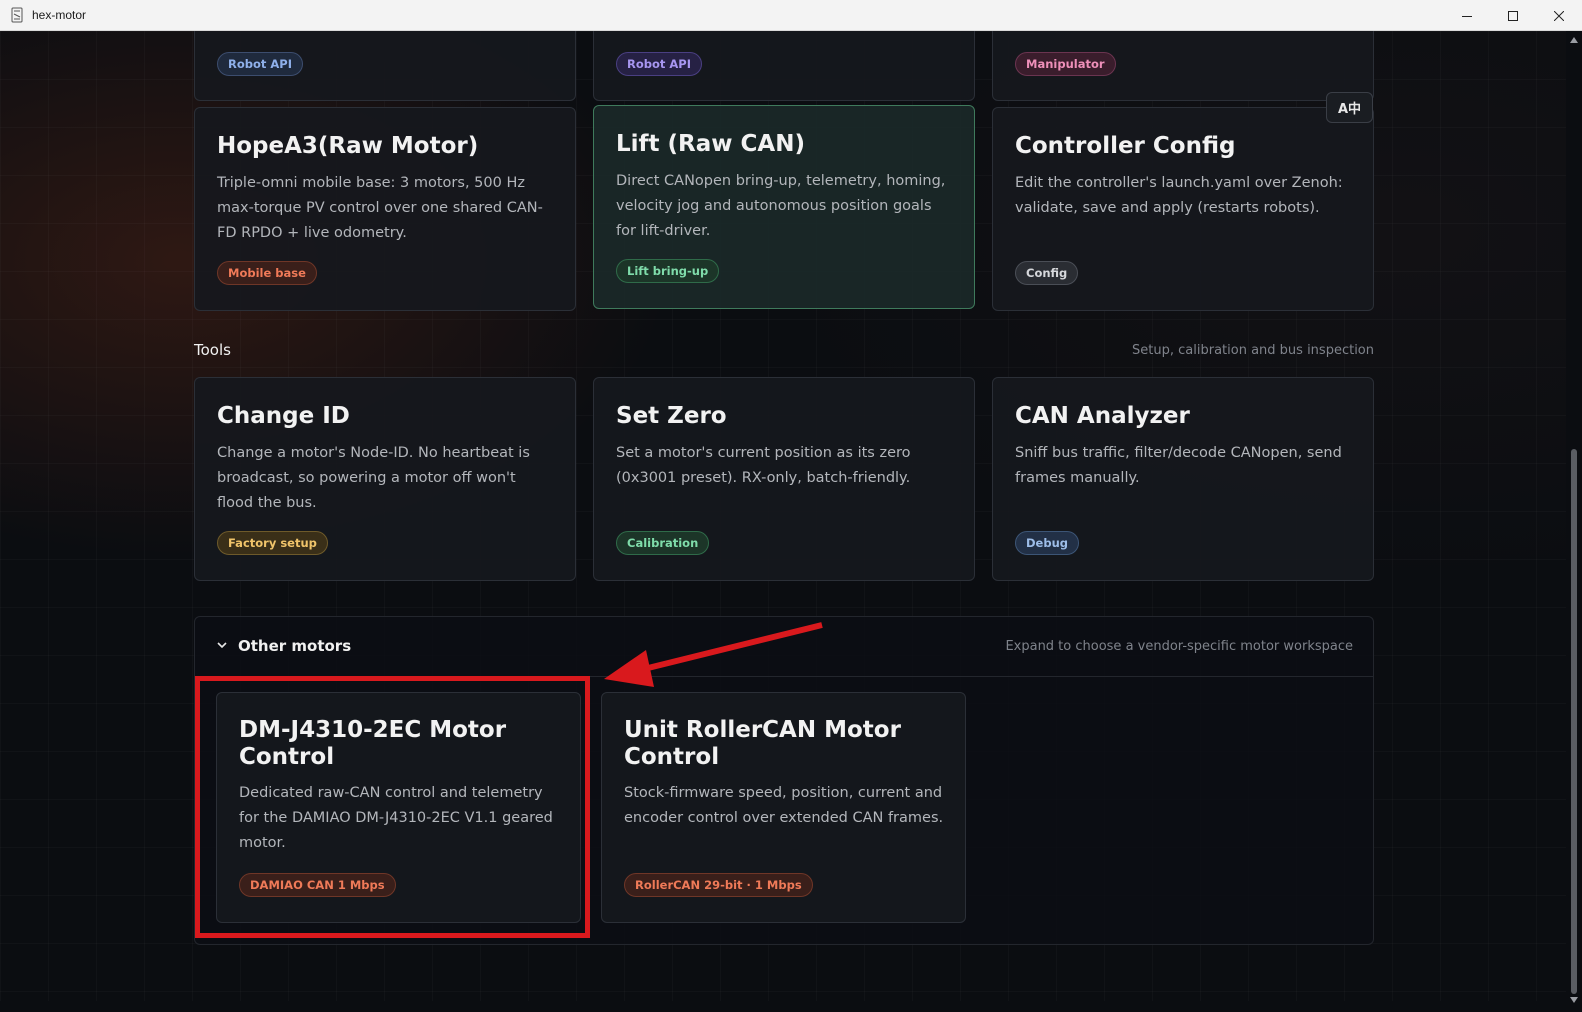 Image resolution: width=1582 pixels, height=1012 pixels. I want to click on window-titlebar: hex-motor, so click(791, 15).